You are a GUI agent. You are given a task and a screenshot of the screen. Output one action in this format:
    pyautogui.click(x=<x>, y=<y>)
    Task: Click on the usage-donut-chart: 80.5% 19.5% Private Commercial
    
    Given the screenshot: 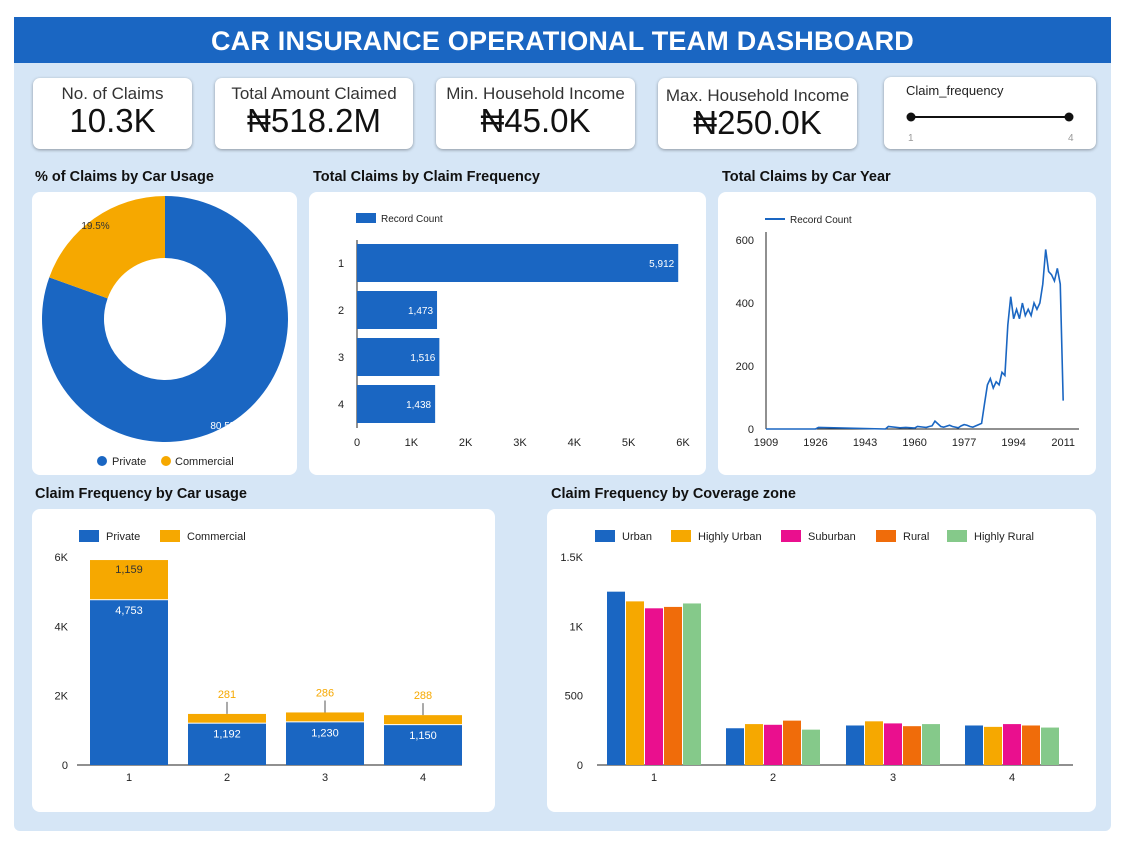 What is the action you would take?
    pyautogui.click(x=165, y=332)
    